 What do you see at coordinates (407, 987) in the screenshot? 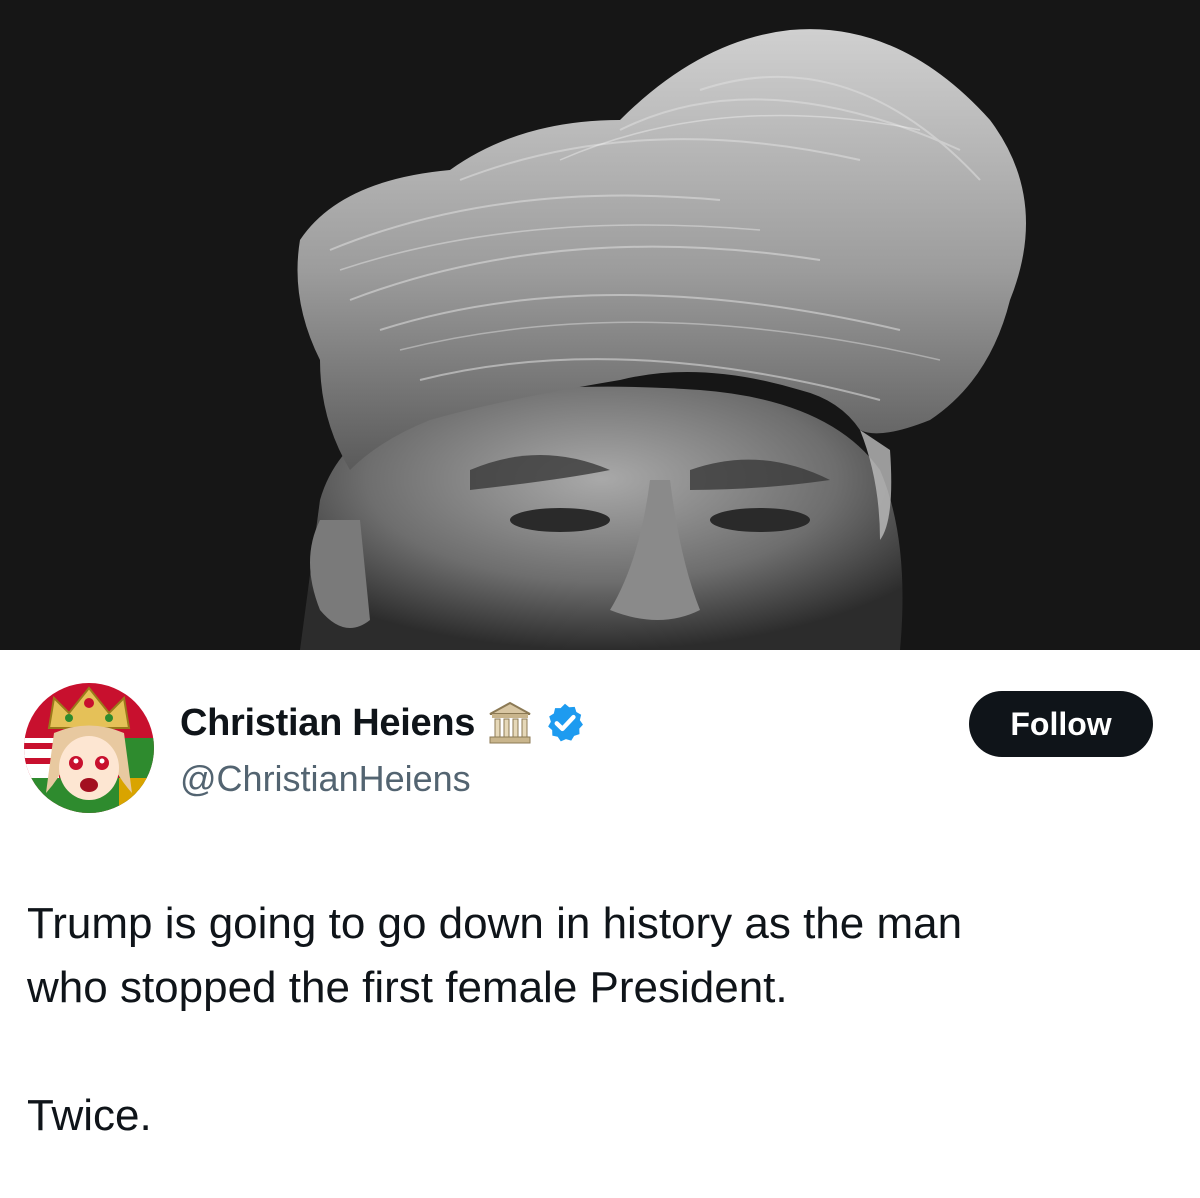
I see `post-text-line: who stopped the first female President.` at bounding box center [407, 987].